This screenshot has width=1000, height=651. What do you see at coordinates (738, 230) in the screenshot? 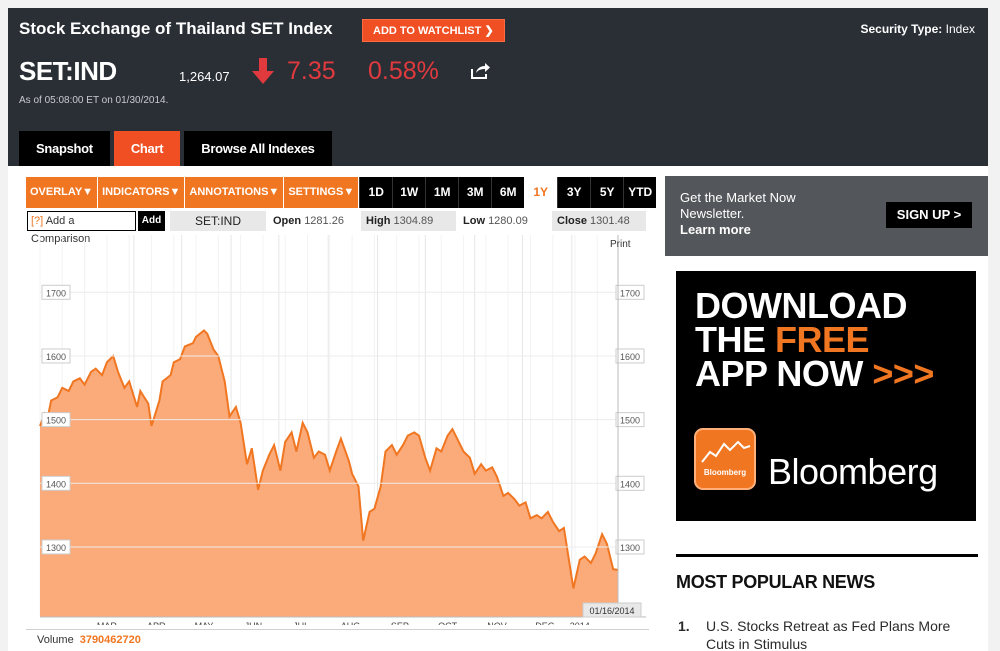
I see `learn-more-link: Learn more` at bounding box center [738, 230].